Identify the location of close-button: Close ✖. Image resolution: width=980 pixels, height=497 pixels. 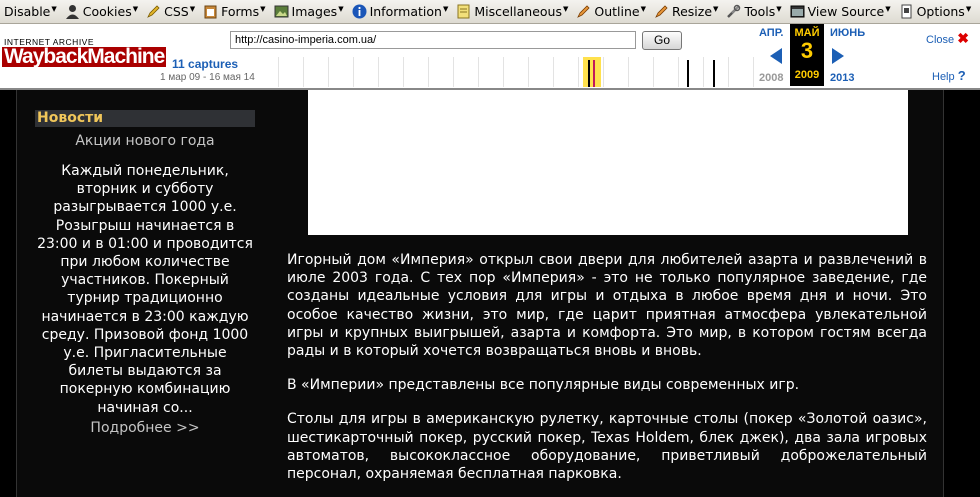
(947, 38).